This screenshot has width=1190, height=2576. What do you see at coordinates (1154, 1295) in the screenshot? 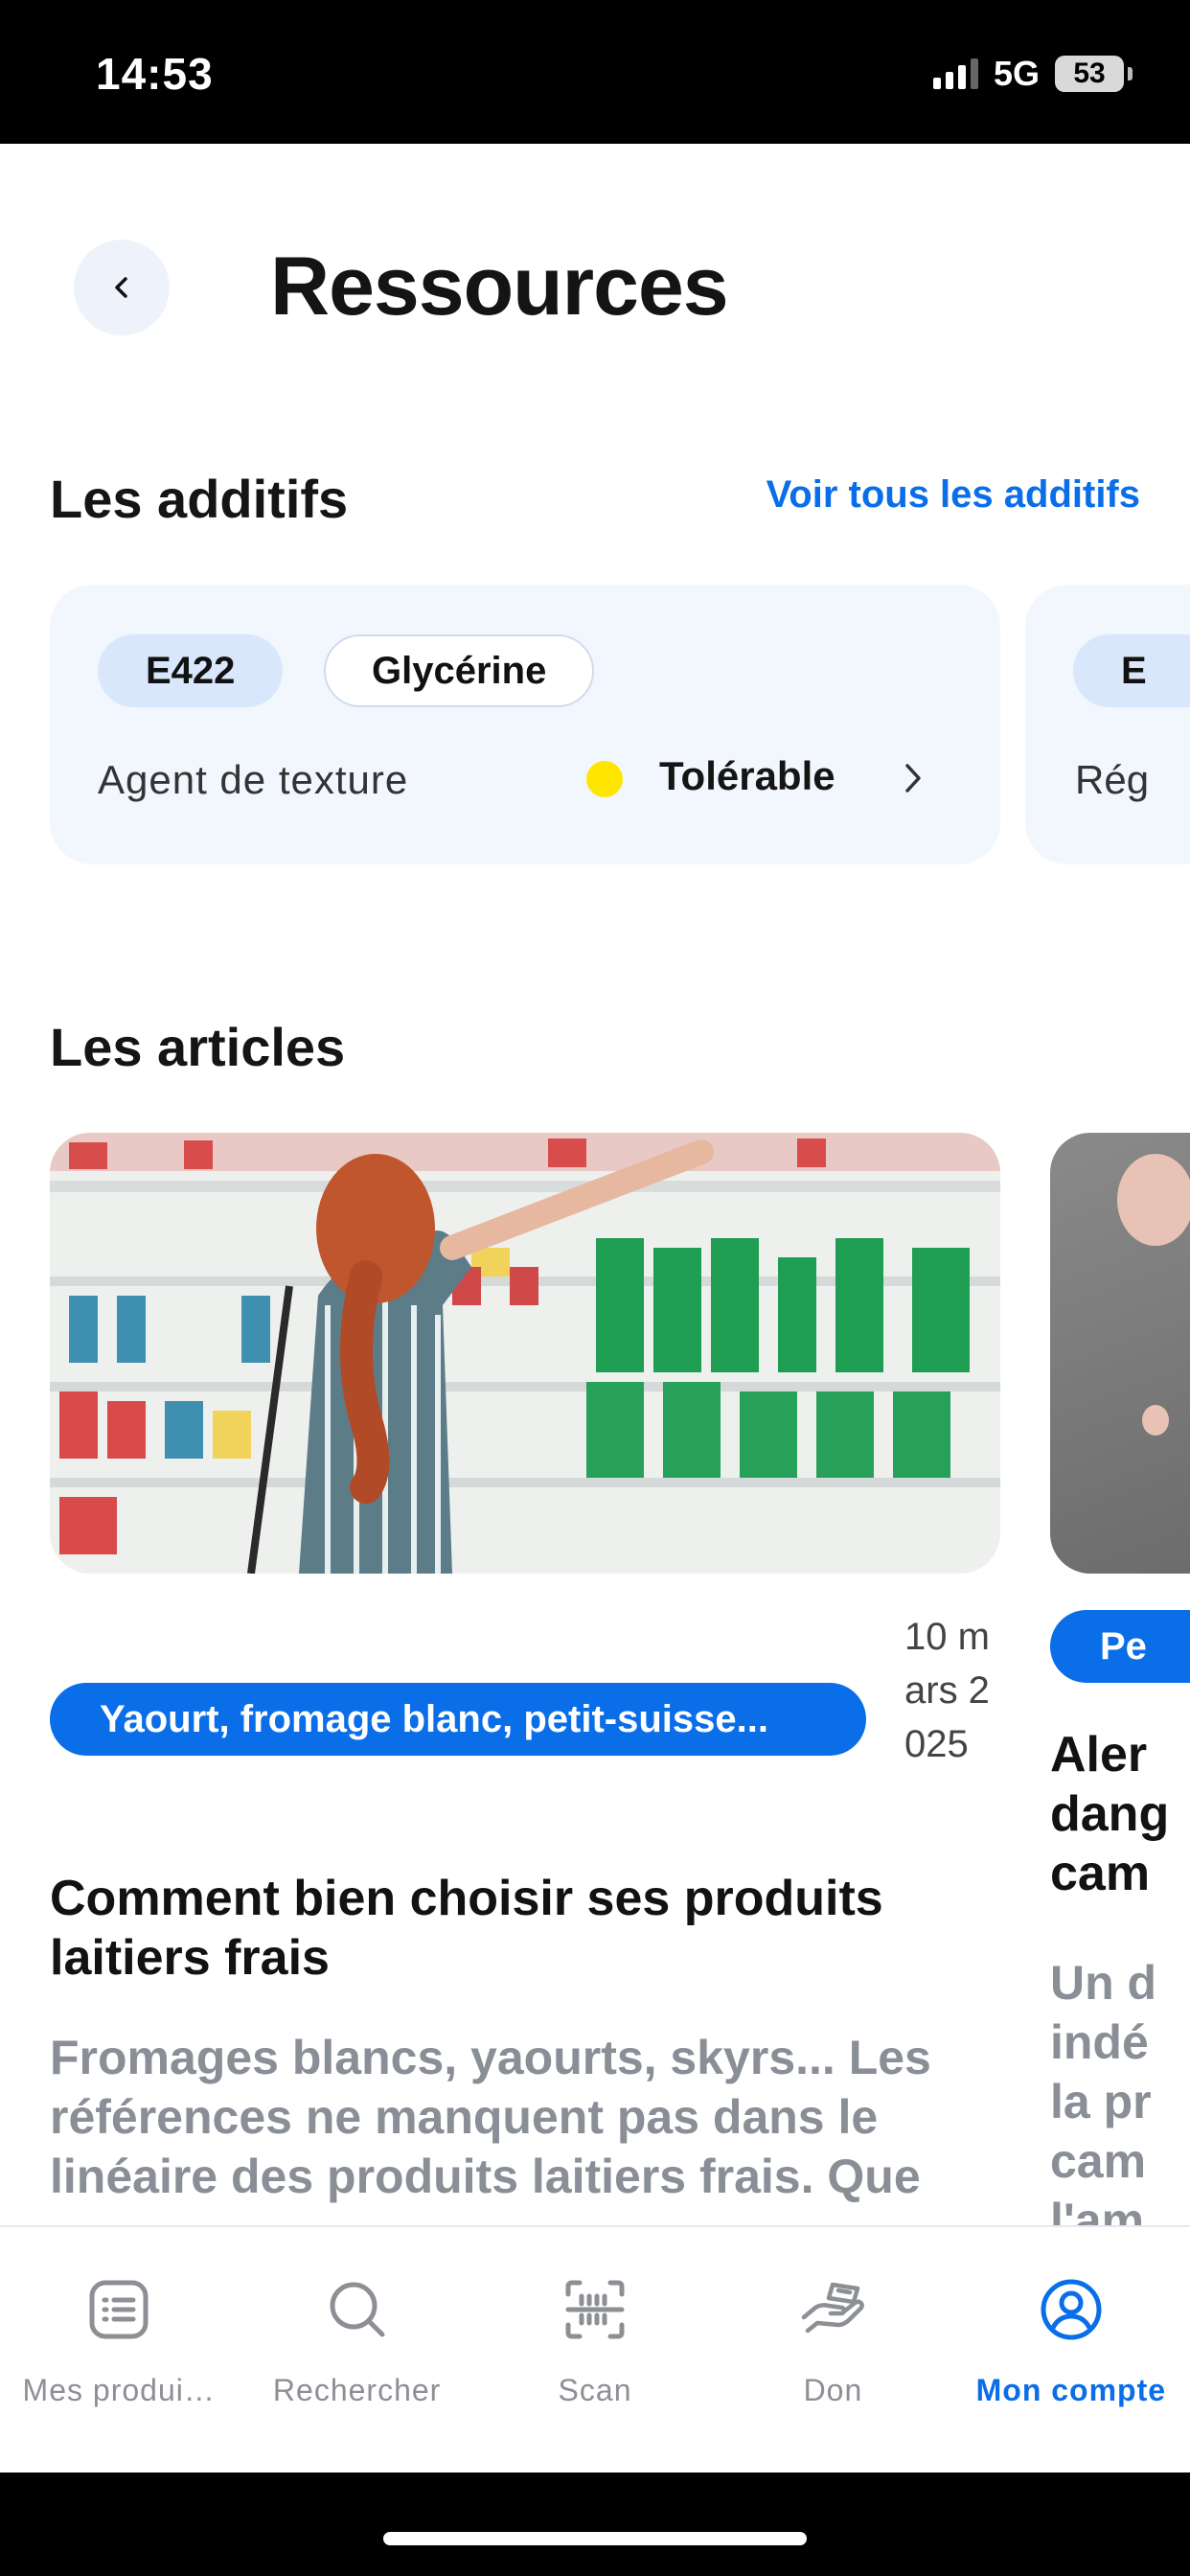
I see `article-photo-next` at bounding box center [1154, 1295].